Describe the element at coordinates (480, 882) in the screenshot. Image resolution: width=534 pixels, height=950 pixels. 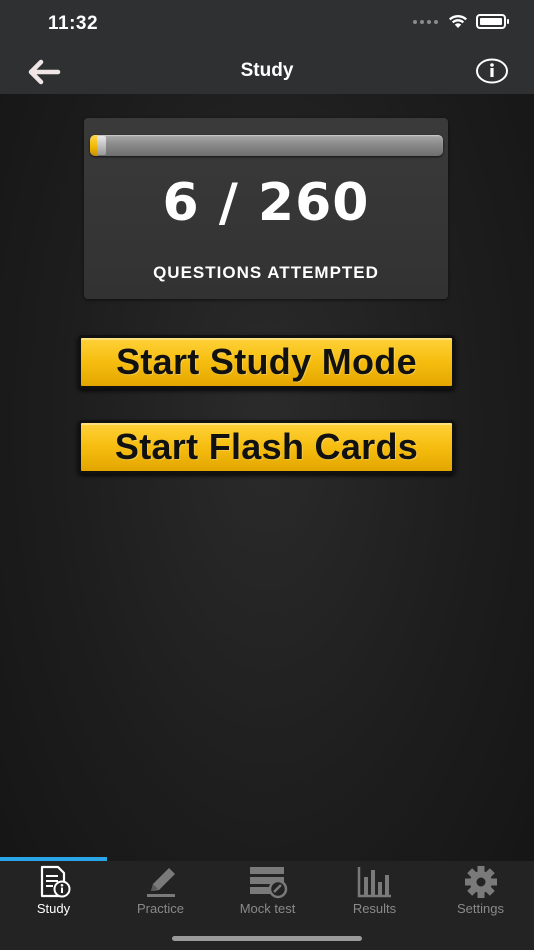
I see `gear-icon` at that location.